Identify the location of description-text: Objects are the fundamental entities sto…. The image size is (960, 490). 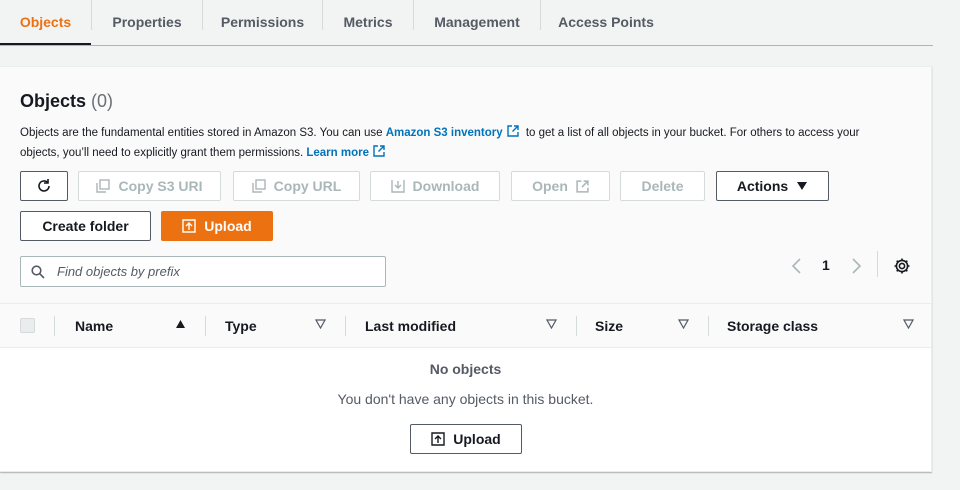
(203, 133).